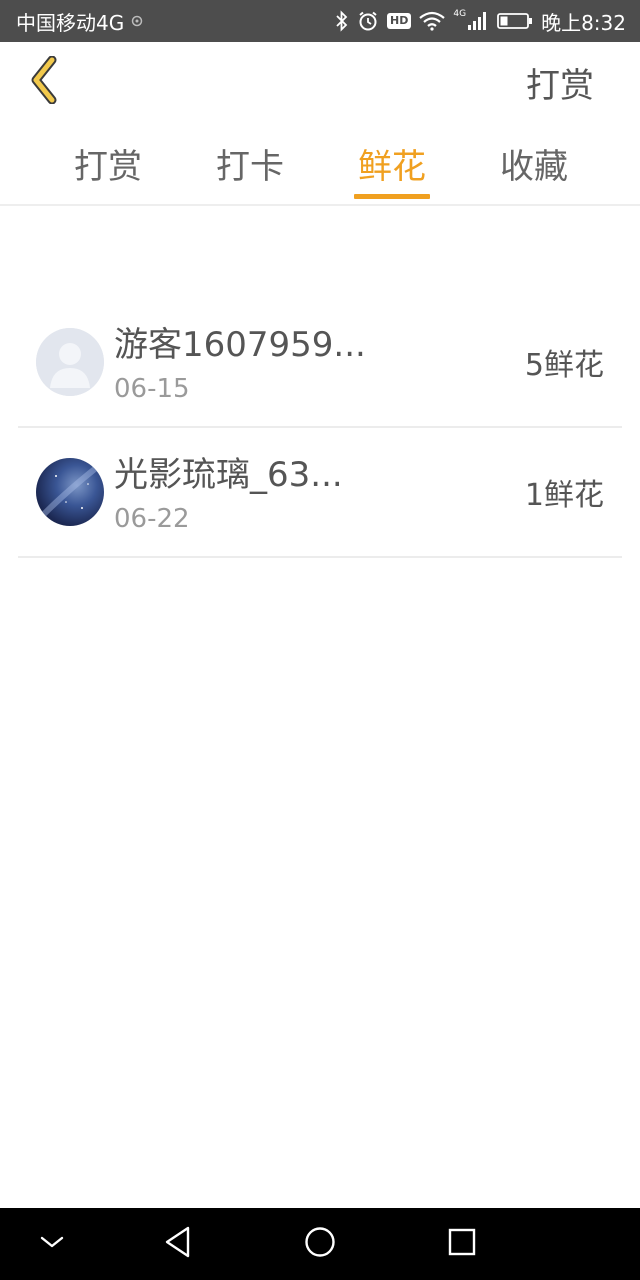 The width and height of the screenshot is (640, 1280). What do you see at coordinates (392, 163) in the screenshot?
I see `tab-flowers: 鲜花` at bounding box center [392, 163].